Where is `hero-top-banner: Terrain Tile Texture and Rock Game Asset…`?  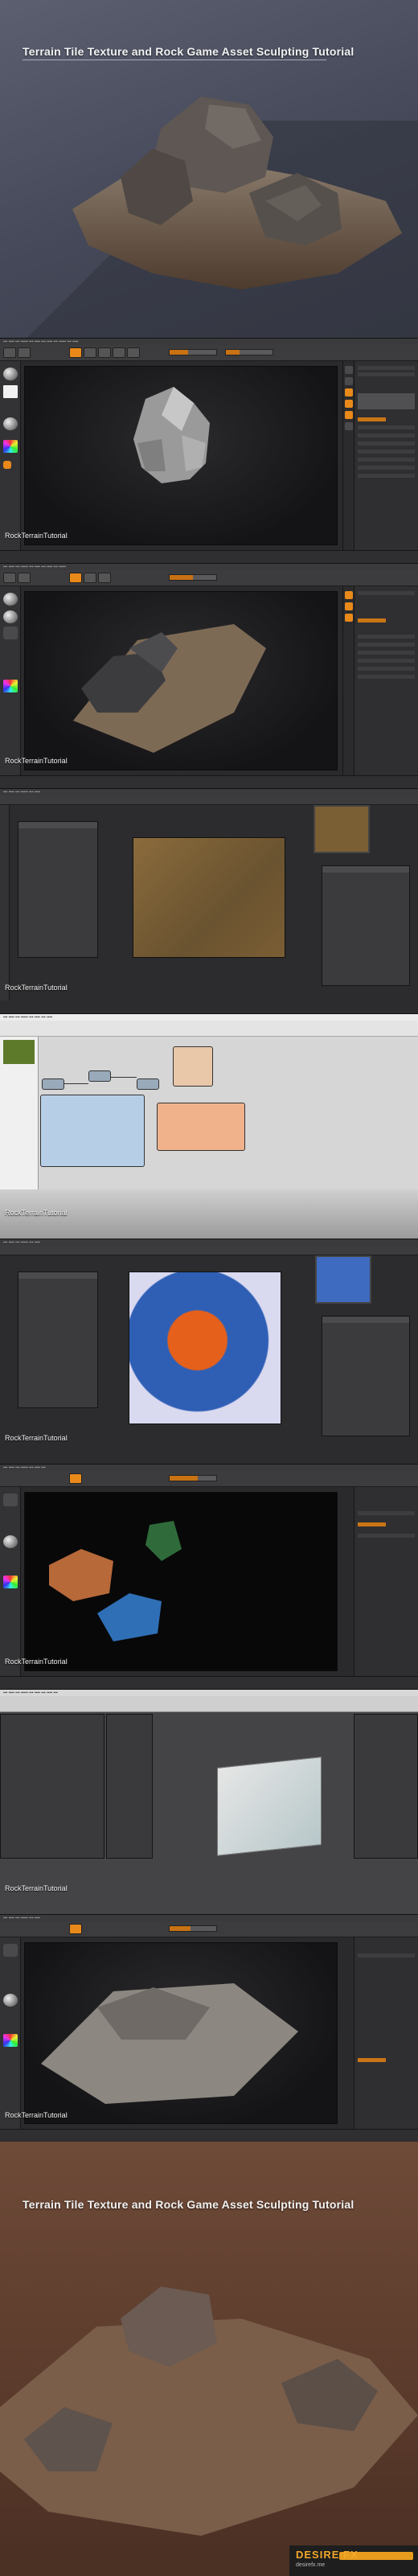 hero-top-banner: Terrain Tile Texture and Rock Game Asset… is located at coordinates (209, 169).